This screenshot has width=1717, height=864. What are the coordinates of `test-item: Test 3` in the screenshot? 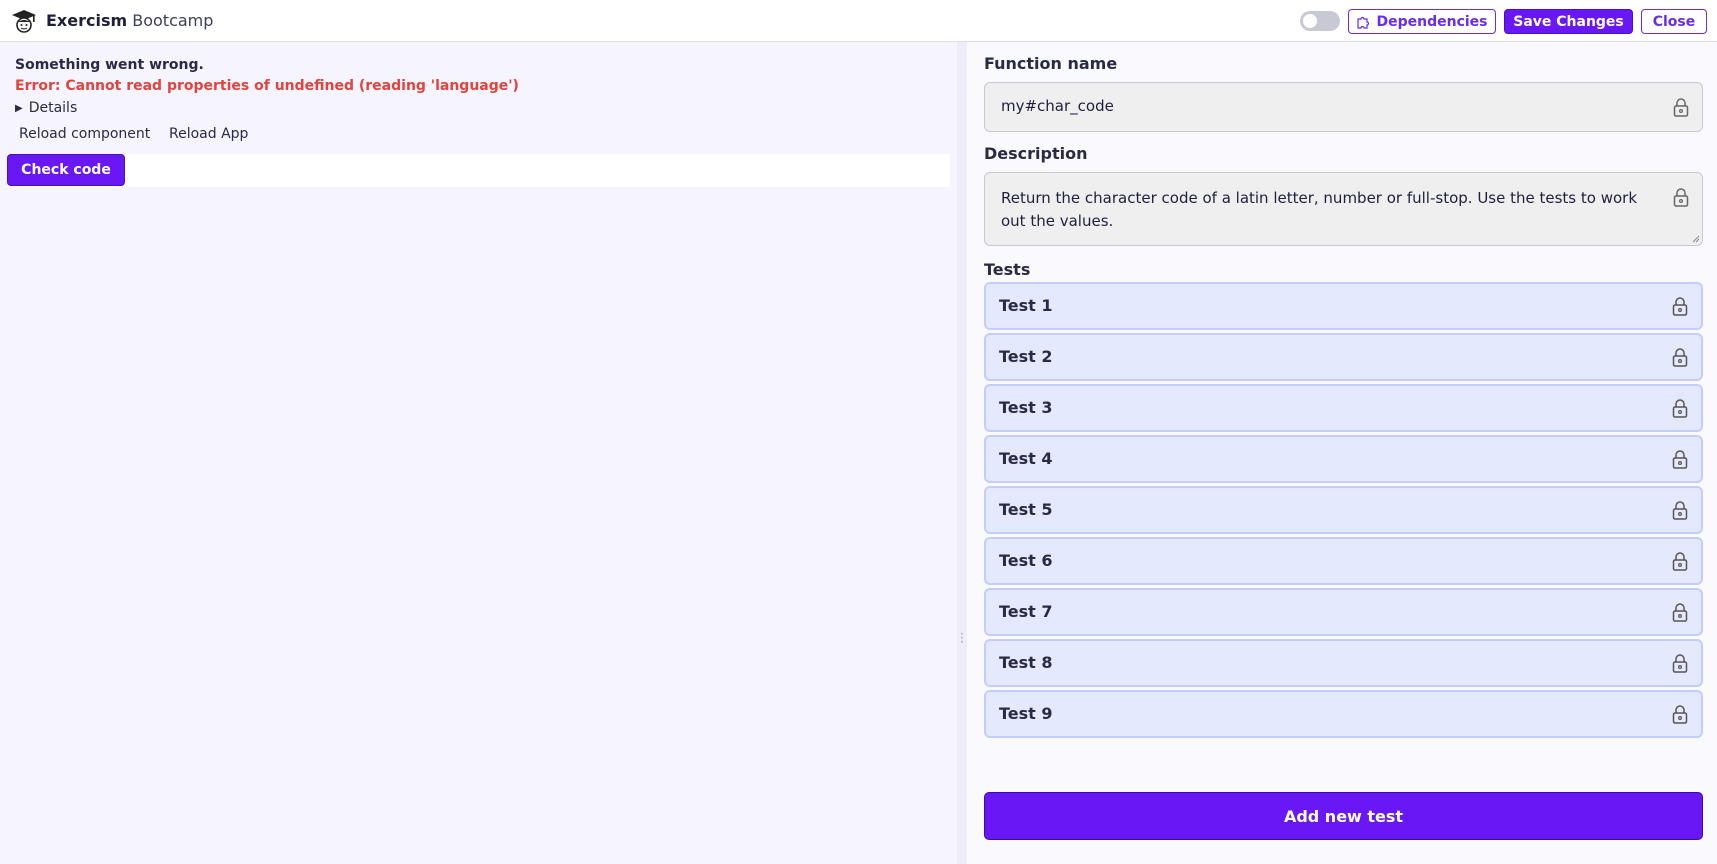 It's located at (1343, 408).